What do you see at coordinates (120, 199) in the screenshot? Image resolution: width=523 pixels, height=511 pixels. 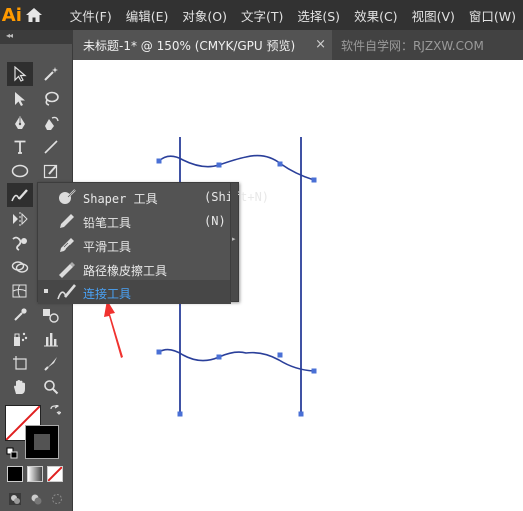 I see `flyout-item-label: Shaper 工具` at bounding box center [120, 199].